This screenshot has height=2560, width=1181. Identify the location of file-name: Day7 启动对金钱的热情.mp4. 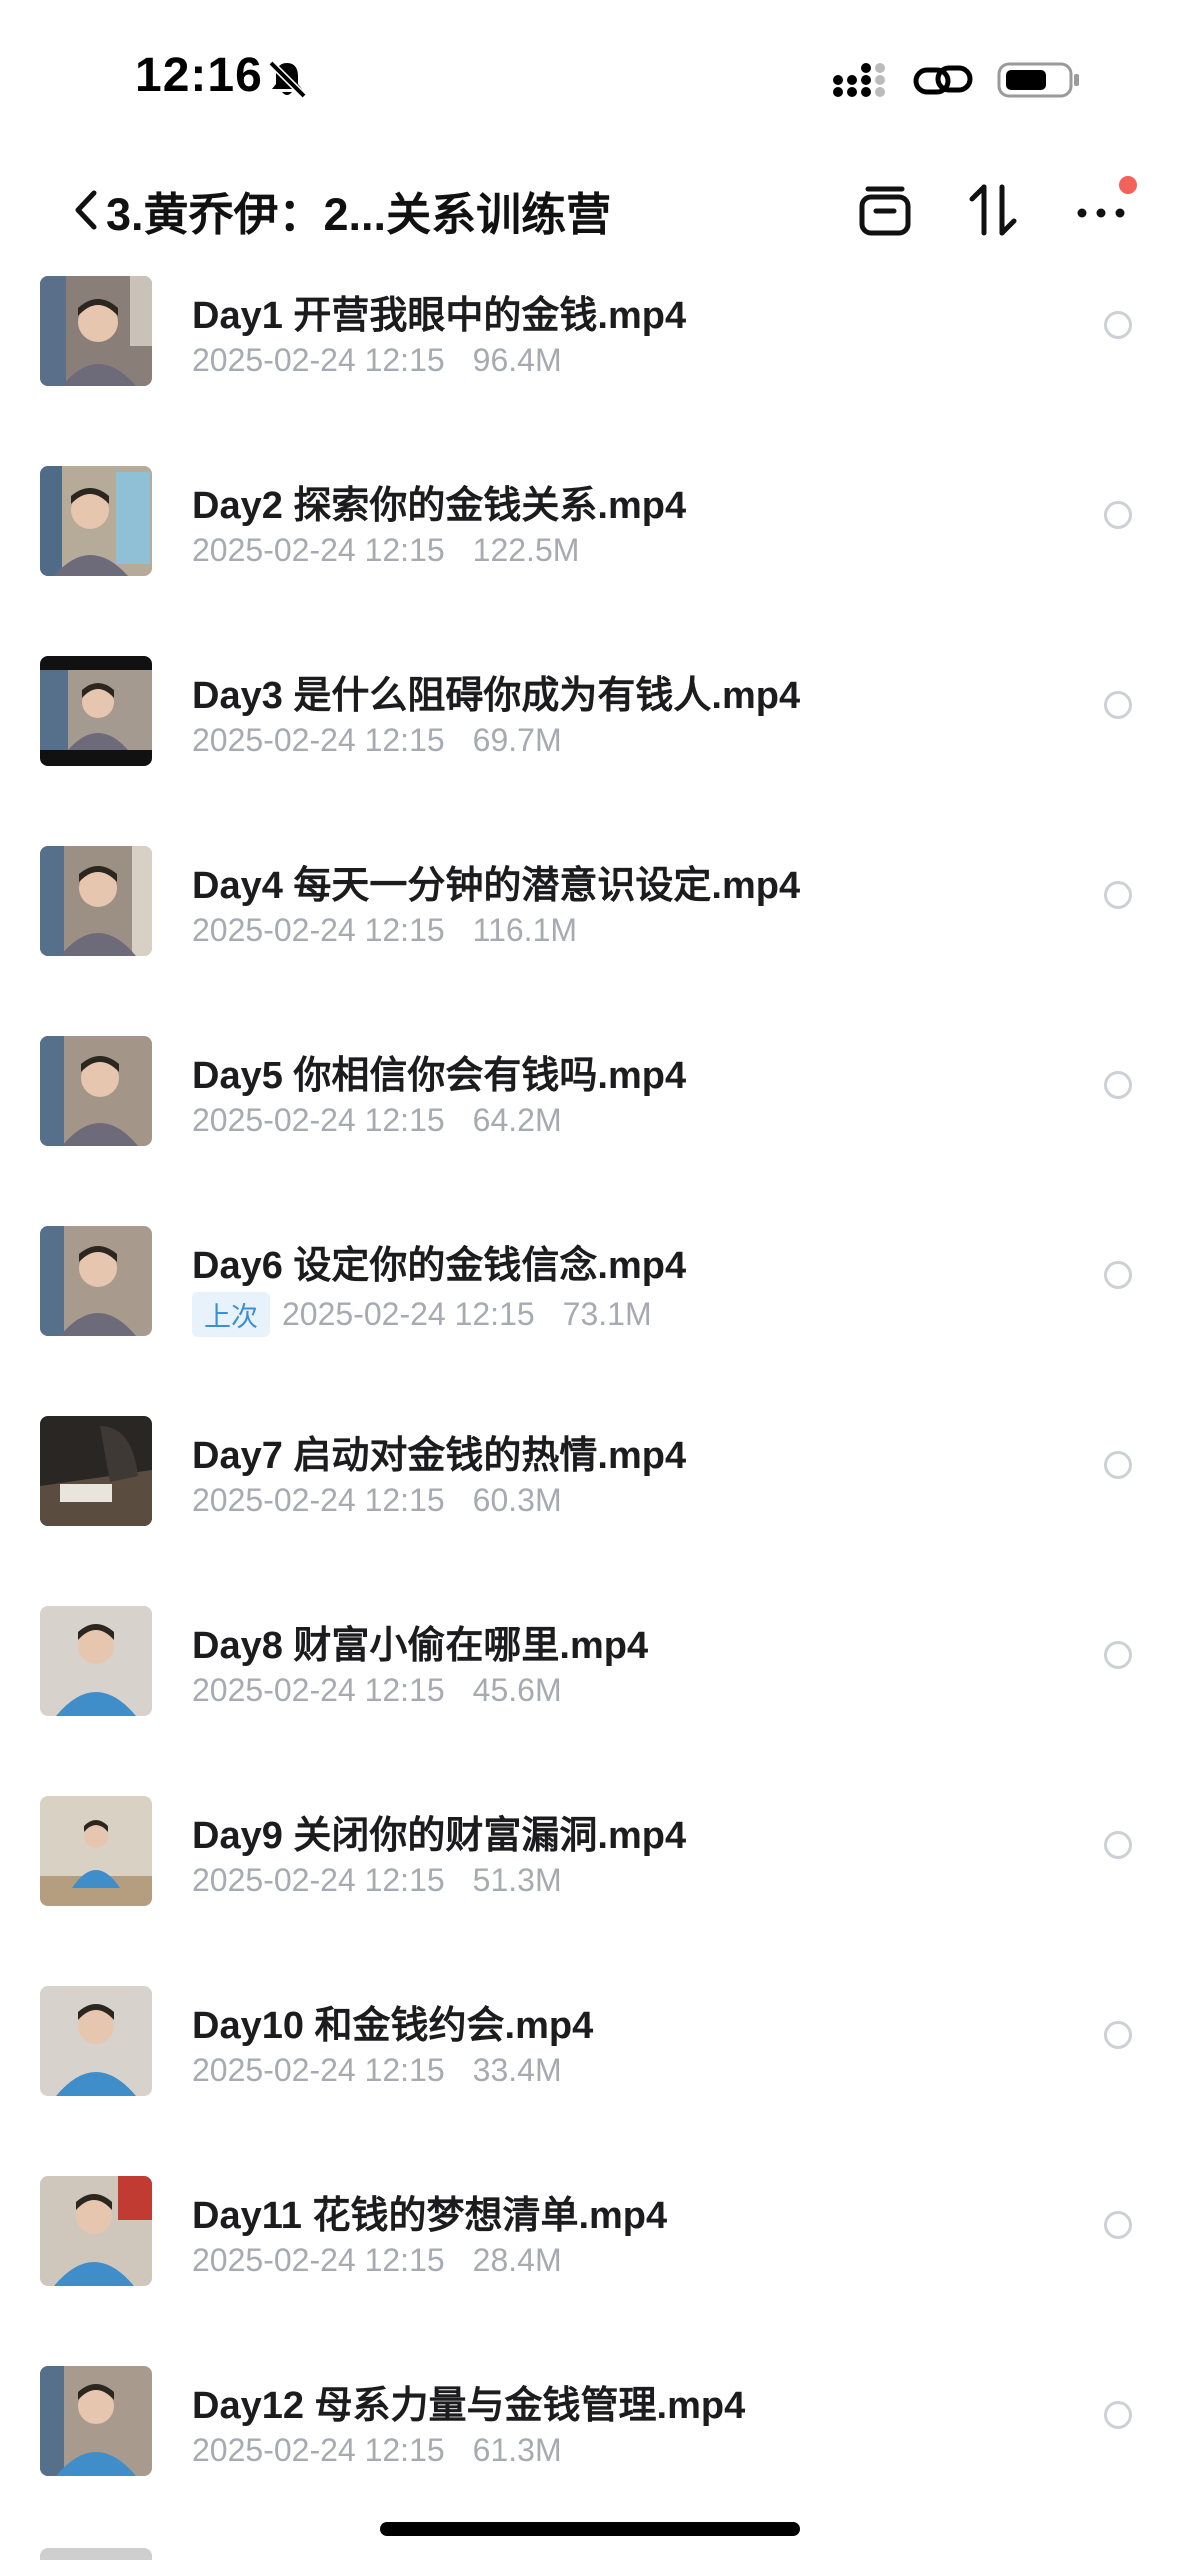
(439, 1456).